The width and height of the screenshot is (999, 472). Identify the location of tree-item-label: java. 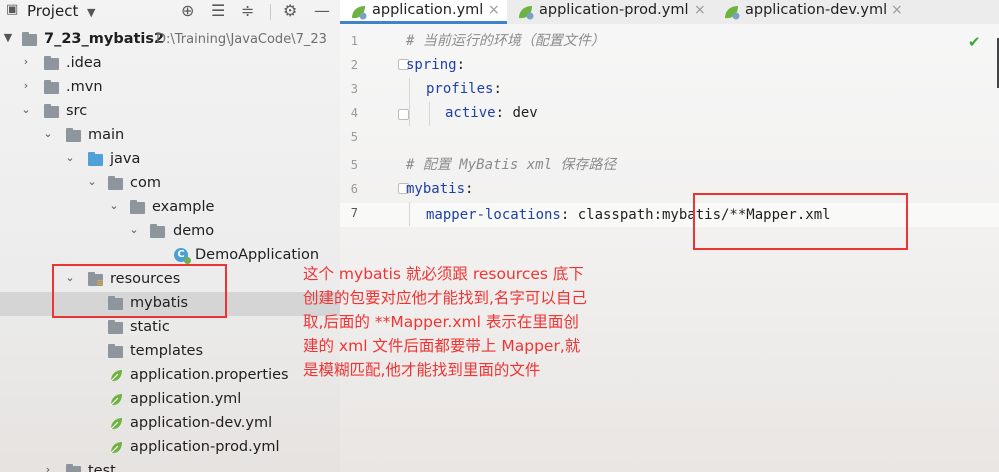
(125, 159).